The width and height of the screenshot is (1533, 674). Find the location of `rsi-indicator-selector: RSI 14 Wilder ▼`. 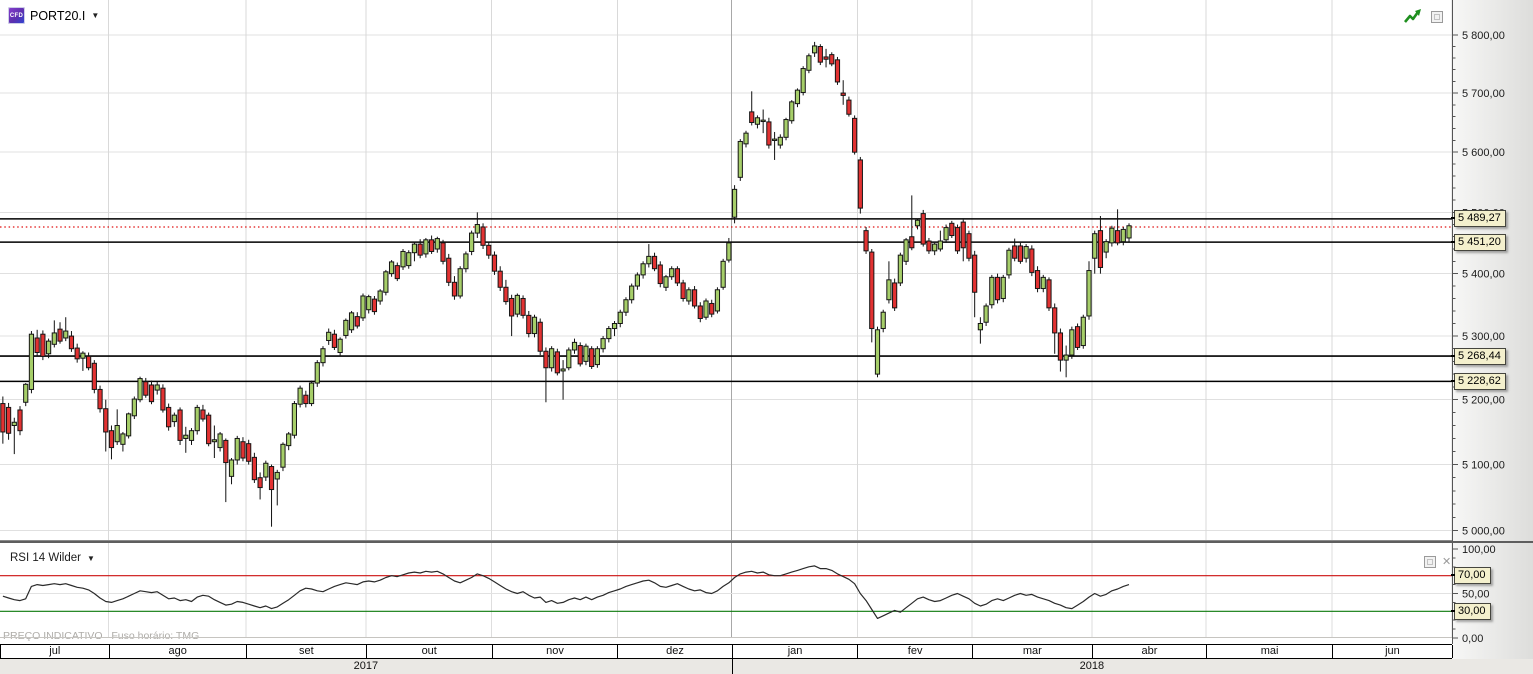

rsi-indicator-selector: RSI 14 Wilder ▼ is located at coordinates (52, 558).